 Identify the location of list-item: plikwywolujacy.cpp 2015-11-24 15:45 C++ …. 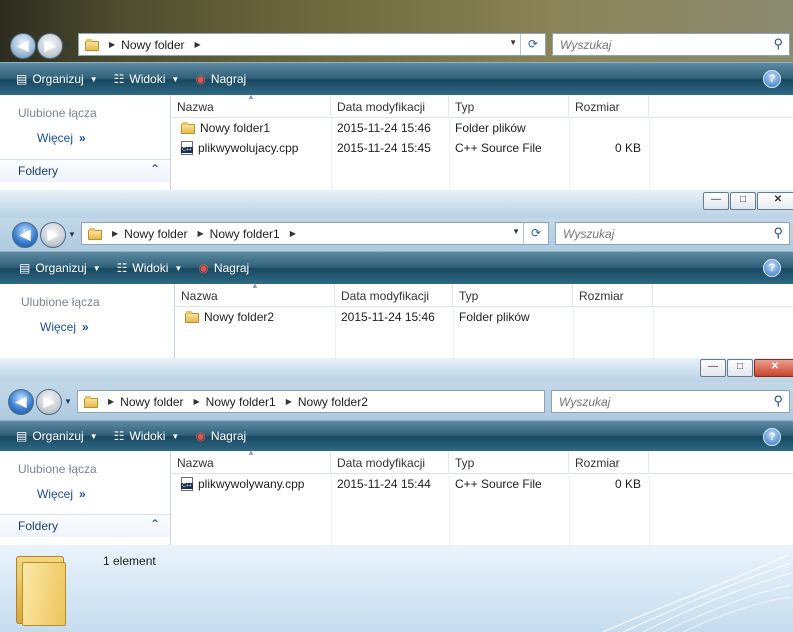
(482, 148).